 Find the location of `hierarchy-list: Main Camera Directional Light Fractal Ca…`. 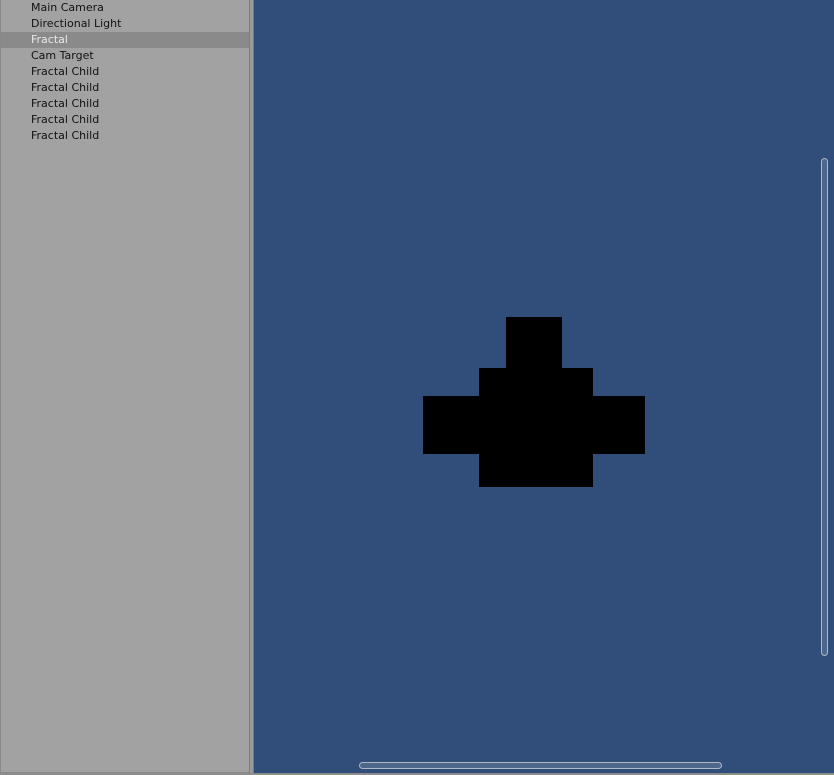

hierarchy-list: Main Camera Directional Light Fractal Ca… is located at coordinates (125, 72).